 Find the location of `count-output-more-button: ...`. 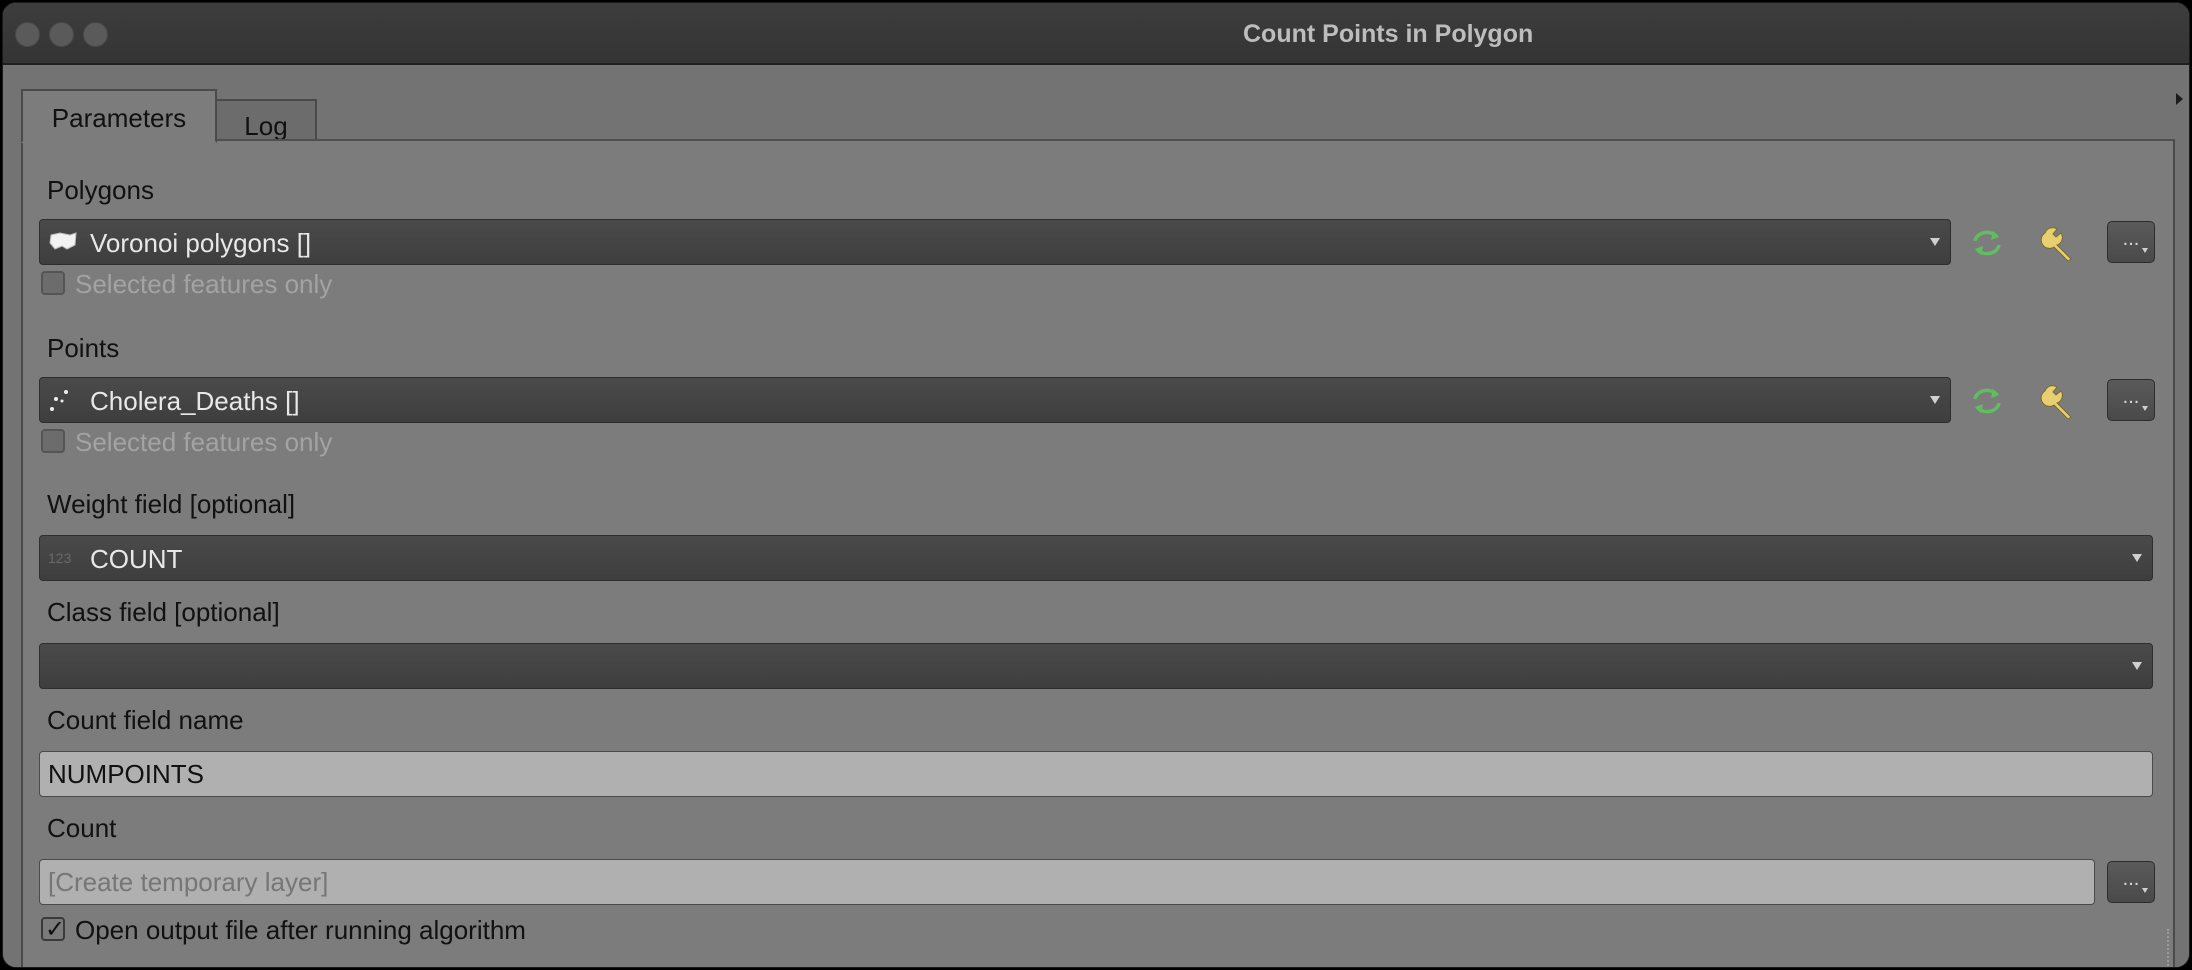

count-output-more-button: ... is located at coordinates (2131, 882).